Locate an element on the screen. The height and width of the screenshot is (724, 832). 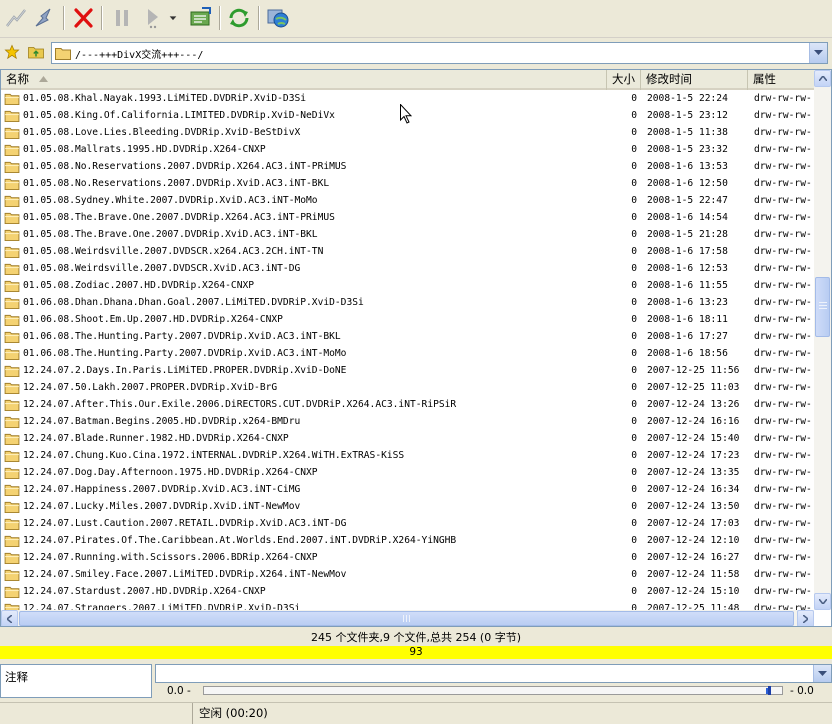
pause-button is located at coordinates (122, 18).